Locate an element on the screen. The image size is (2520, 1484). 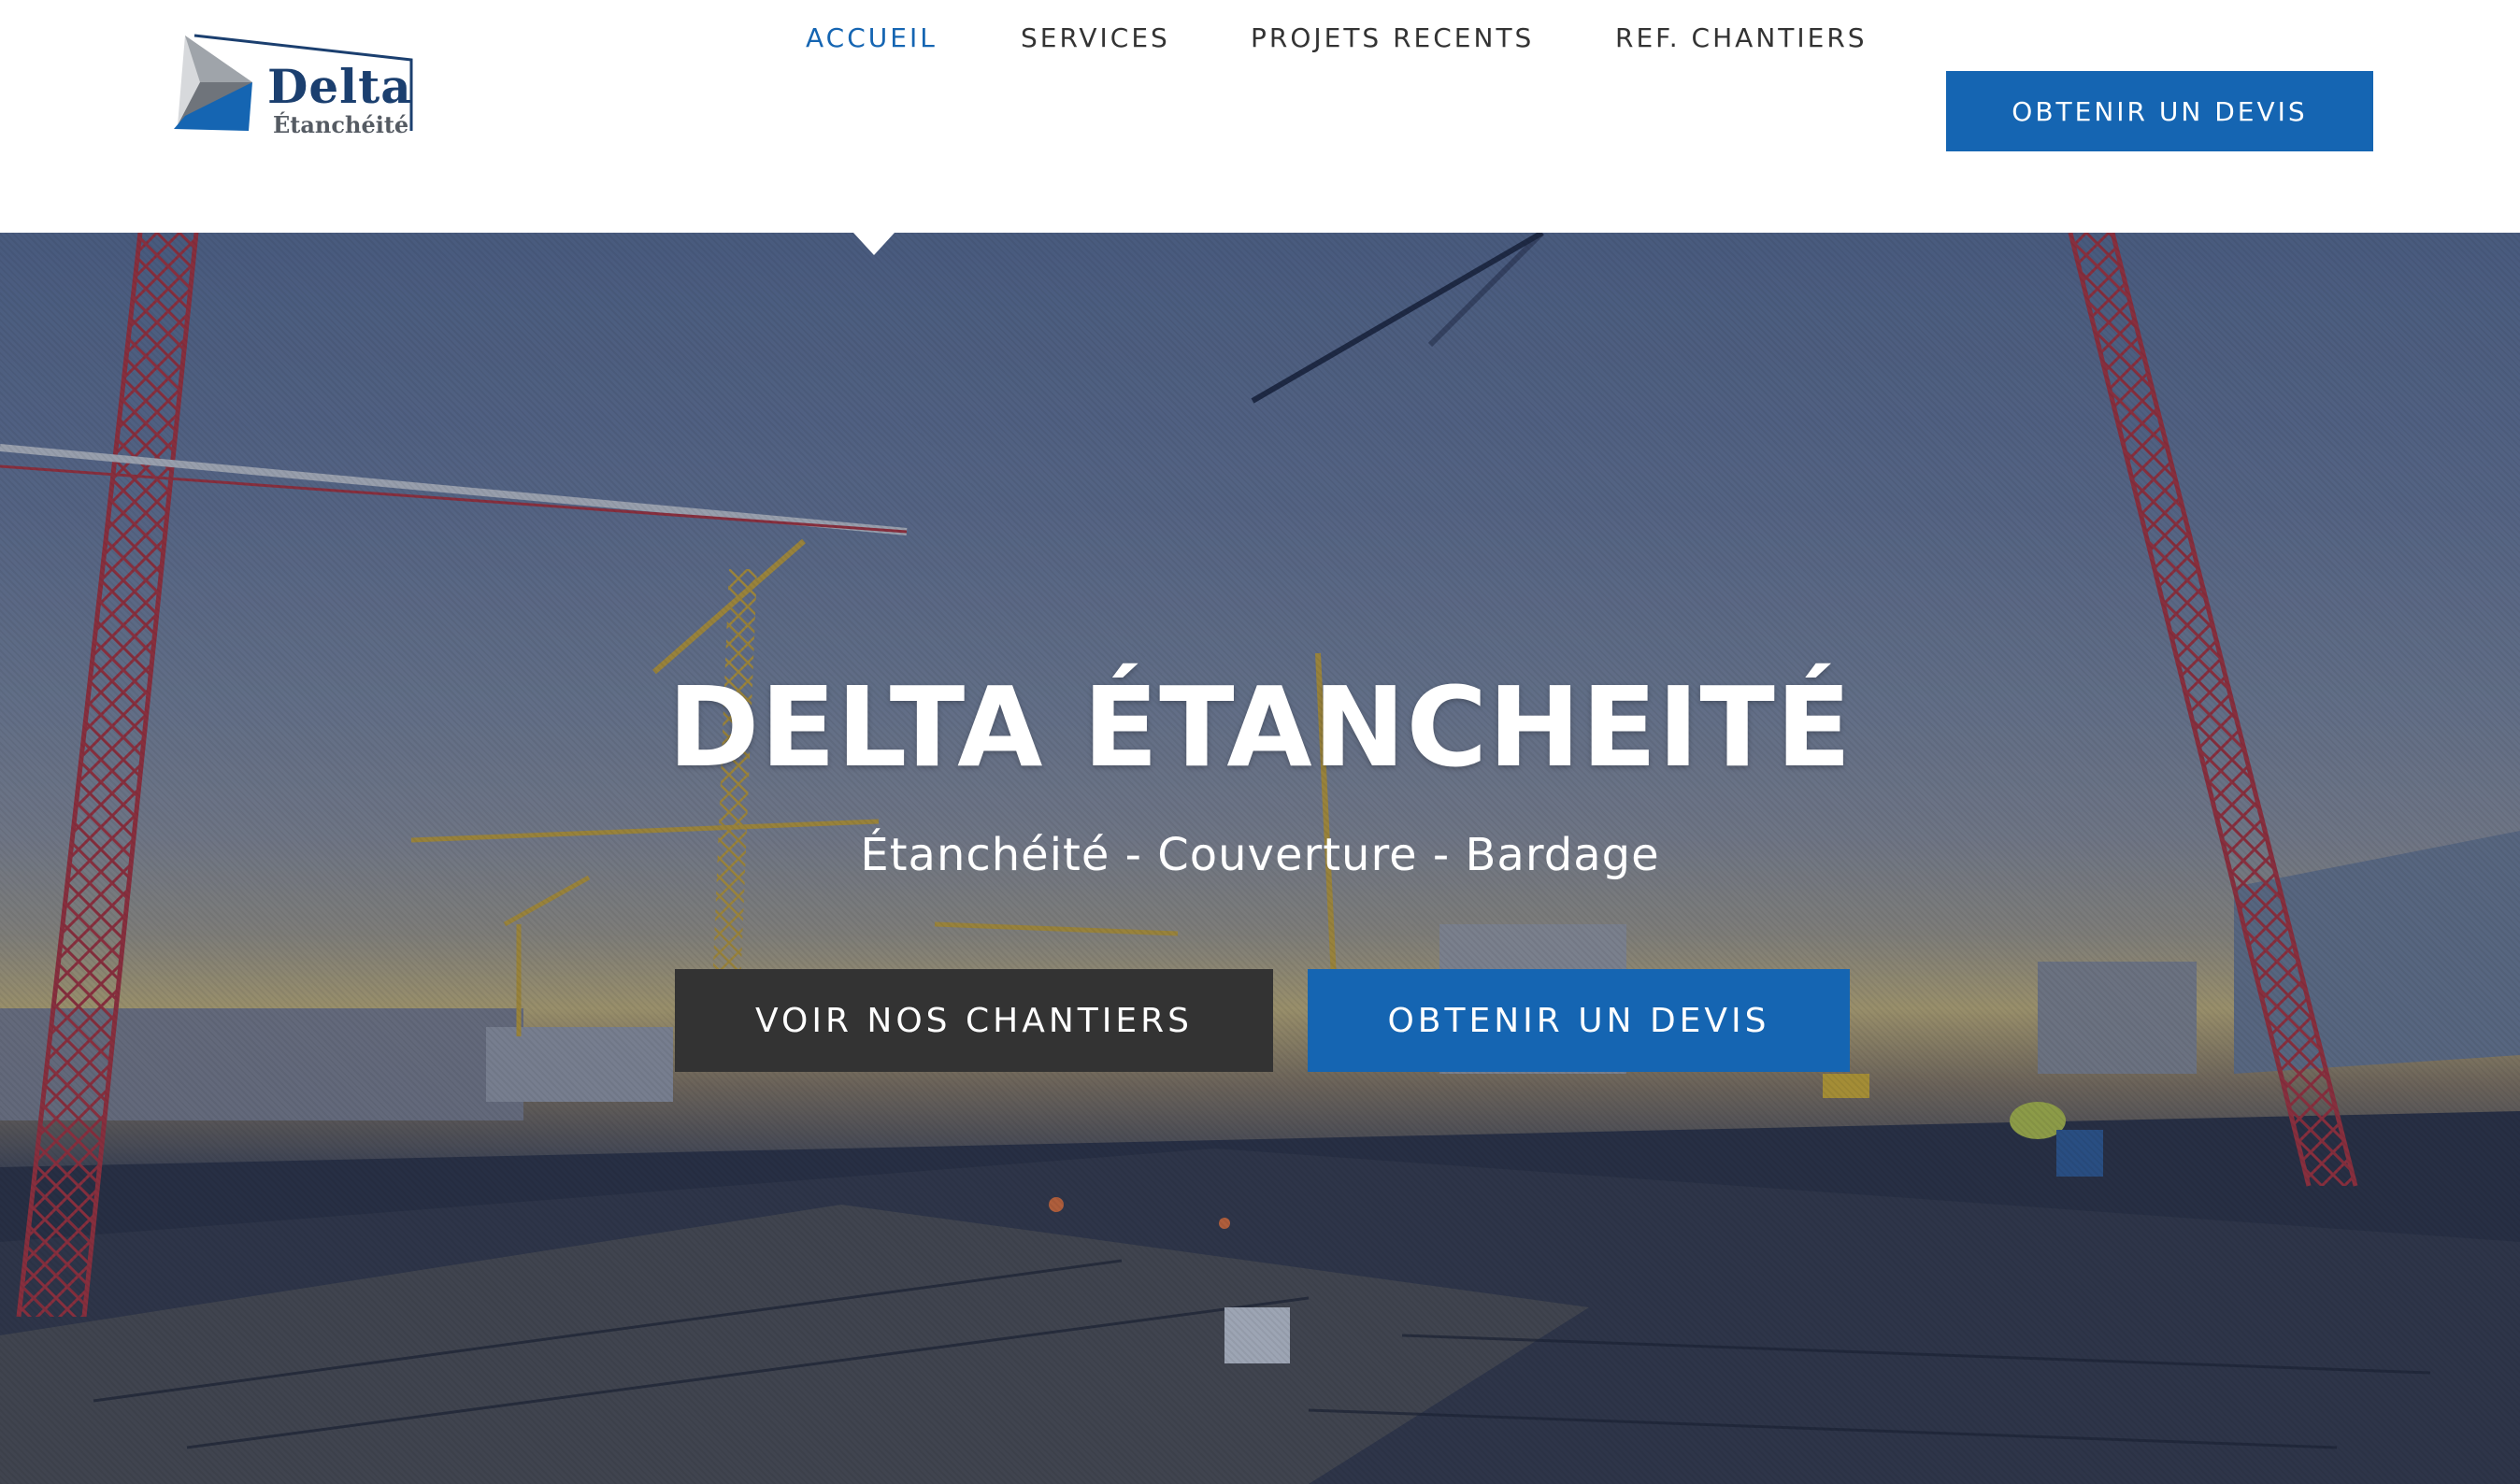
header-quote-button: OBTENIR UN DEVIS is located at coordinates (2159, 111).